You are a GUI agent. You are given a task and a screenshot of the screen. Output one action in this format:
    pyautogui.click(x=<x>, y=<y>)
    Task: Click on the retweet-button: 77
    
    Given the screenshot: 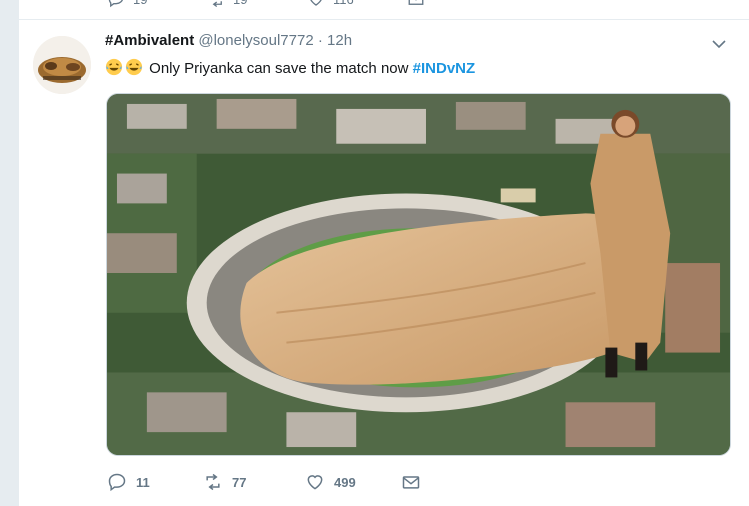 What is the action you would take?
    pyautogui.click(x=254, y=482)
    